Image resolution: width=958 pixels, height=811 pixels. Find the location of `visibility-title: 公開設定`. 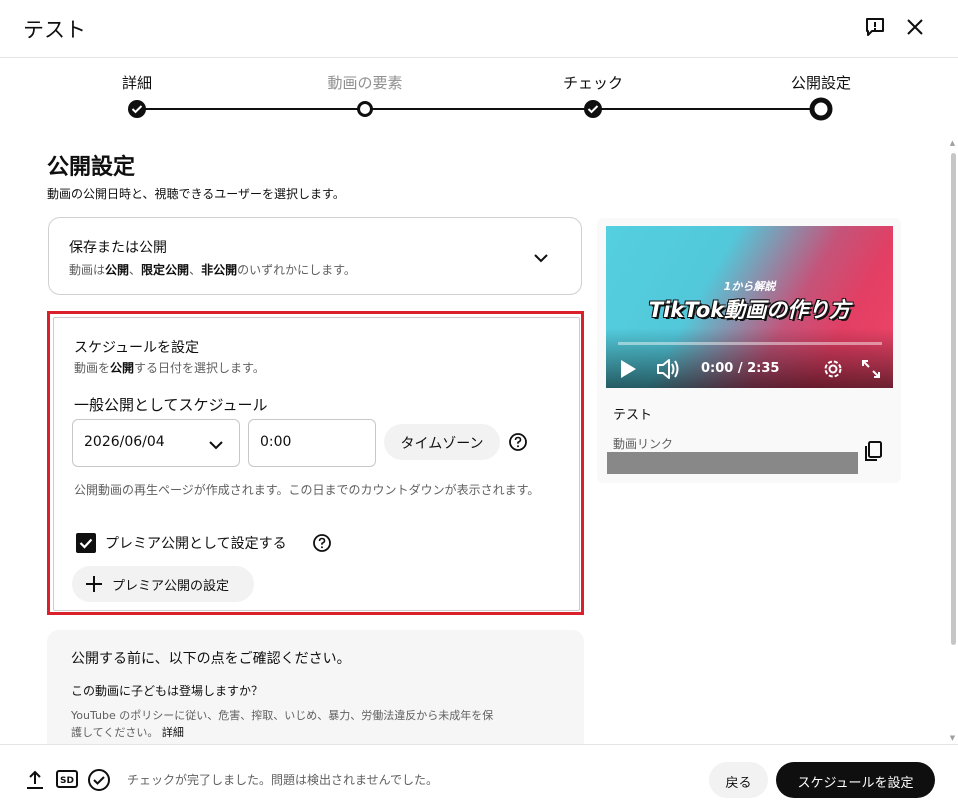

visibility-title: 公開設定 is located at coordinates (91, 167).